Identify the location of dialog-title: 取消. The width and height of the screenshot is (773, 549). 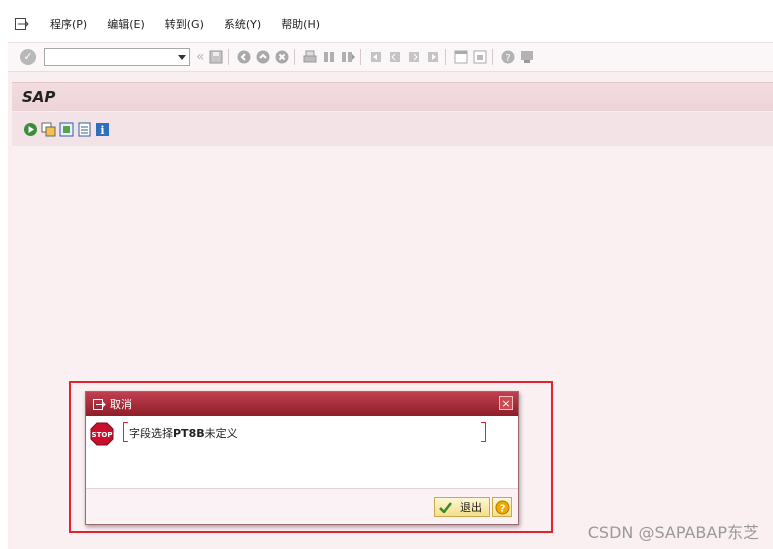
(121, 404).